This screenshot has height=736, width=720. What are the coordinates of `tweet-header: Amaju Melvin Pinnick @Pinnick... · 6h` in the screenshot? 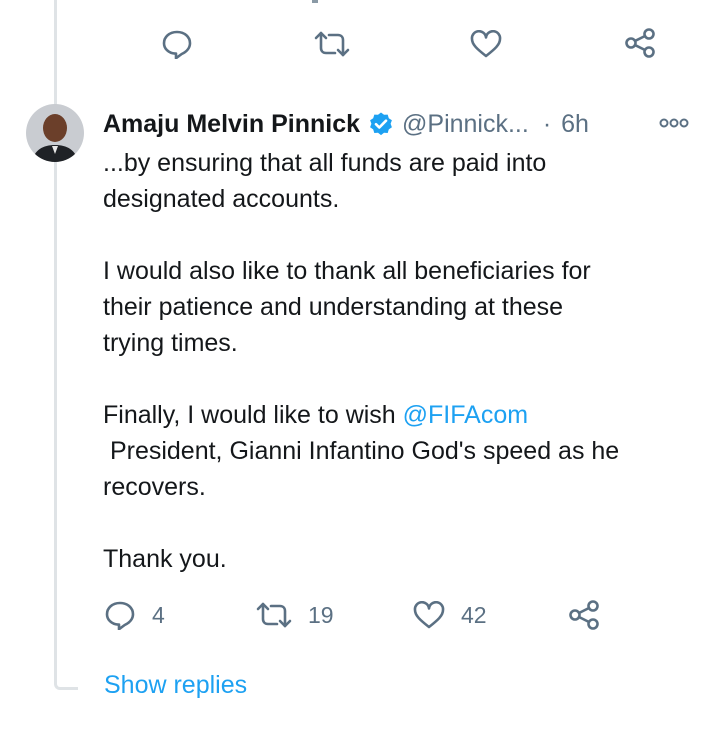 It's located at (346, 124).